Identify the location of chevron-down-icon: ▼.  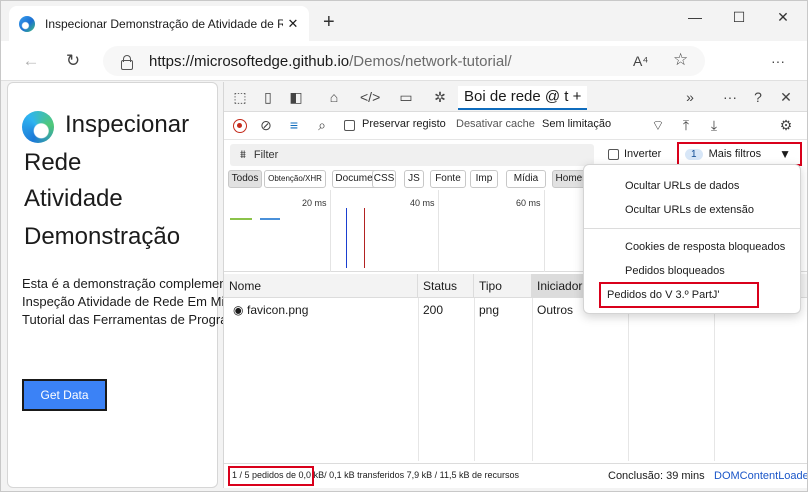
(785, 154).